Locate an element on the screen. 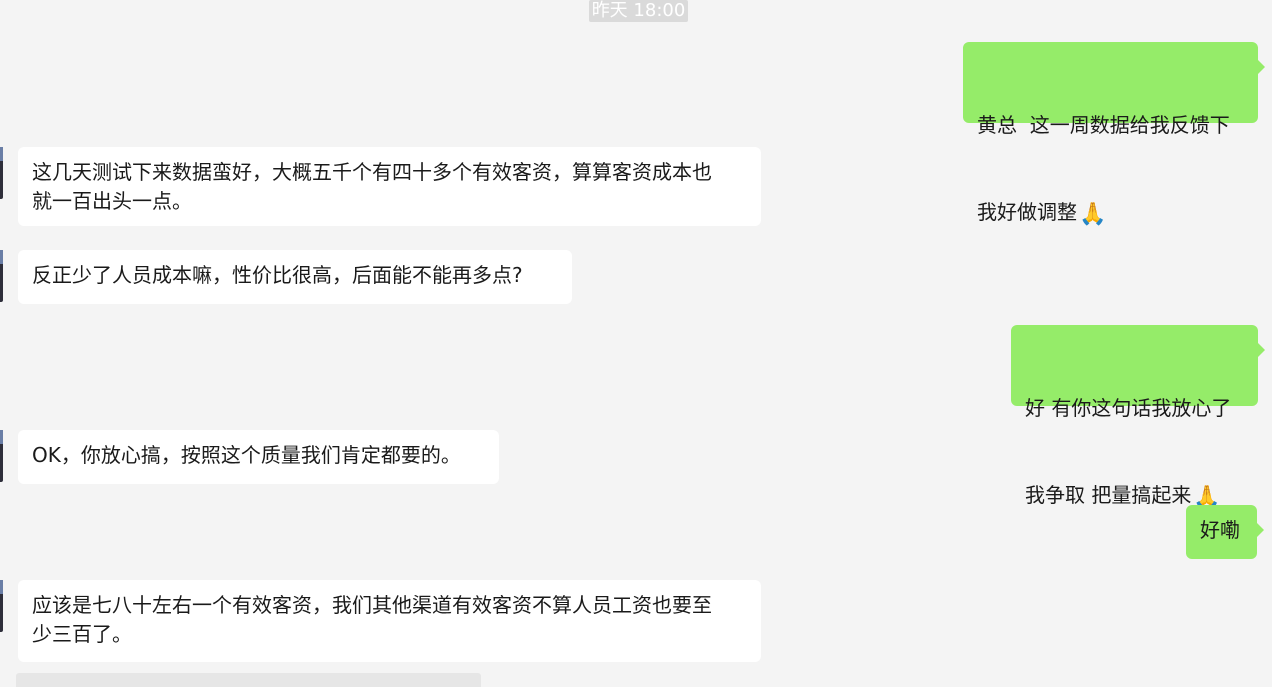  message-text-line: 我好做调整🙏 is located at coordinates (1110, 212).